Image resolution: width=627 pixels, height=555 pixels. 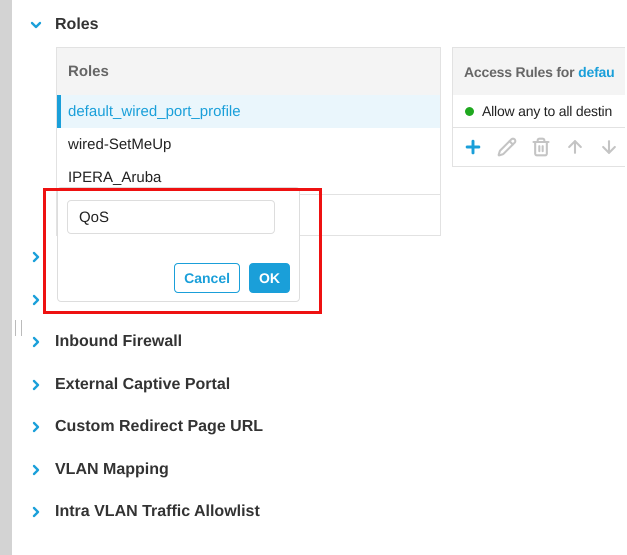 What do you see at coordinates (142, 385) in the screenshot?
I see `section-title: External Captive Portal` at bounding box center [142, 385].